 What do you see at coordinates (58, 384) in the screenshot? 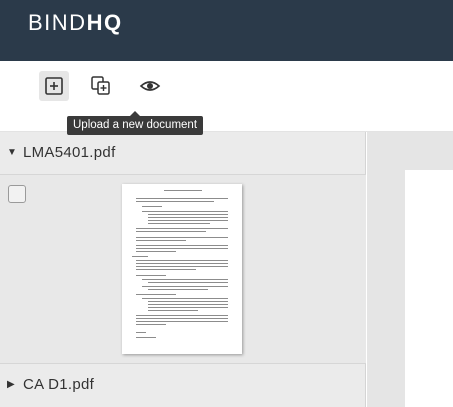
I see `document-name: CA D1.pdf` at bounding box center [58, 384].